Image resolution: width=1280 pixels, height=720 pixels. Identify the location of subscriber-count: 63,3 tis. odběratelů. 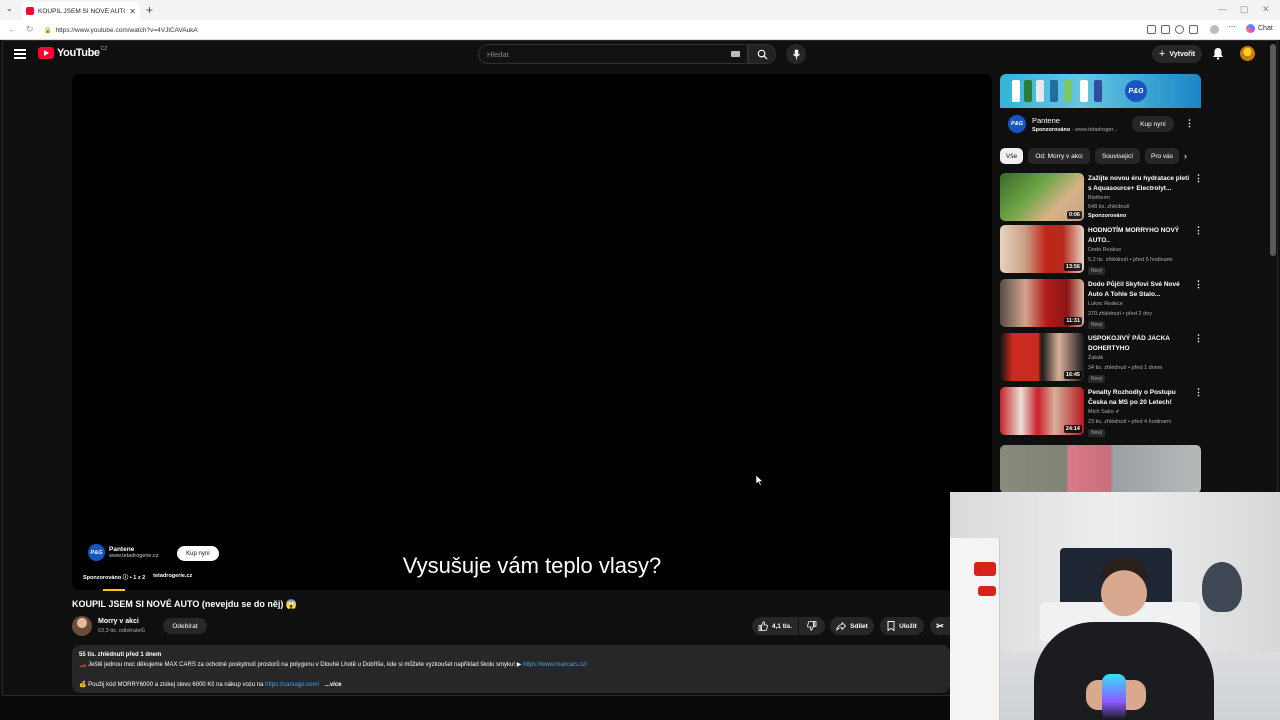
(121, 631).